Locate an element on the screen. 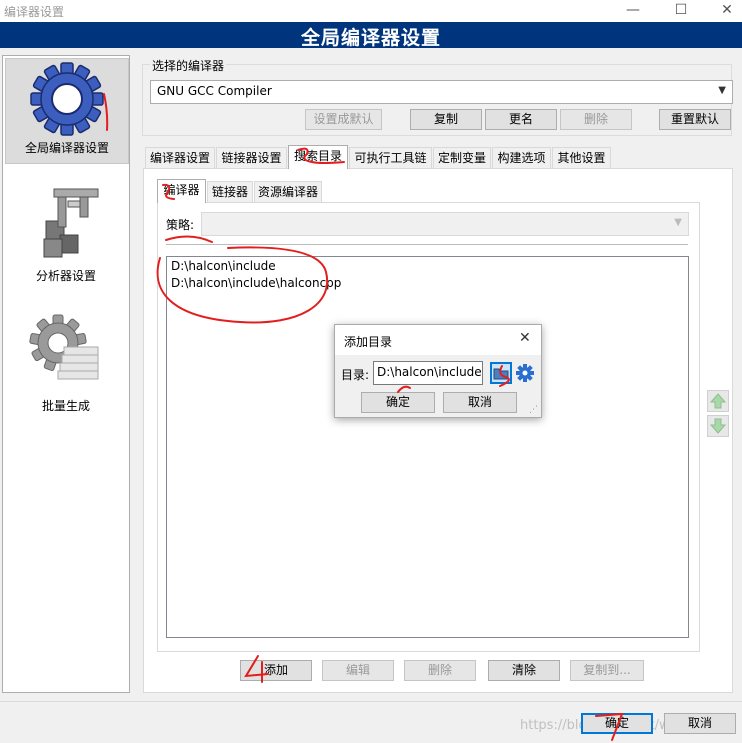 The width and height of the screenshot is (742, 743). sidebar-item-batch-build: 批量生成 is located at coordinates (66, 362).